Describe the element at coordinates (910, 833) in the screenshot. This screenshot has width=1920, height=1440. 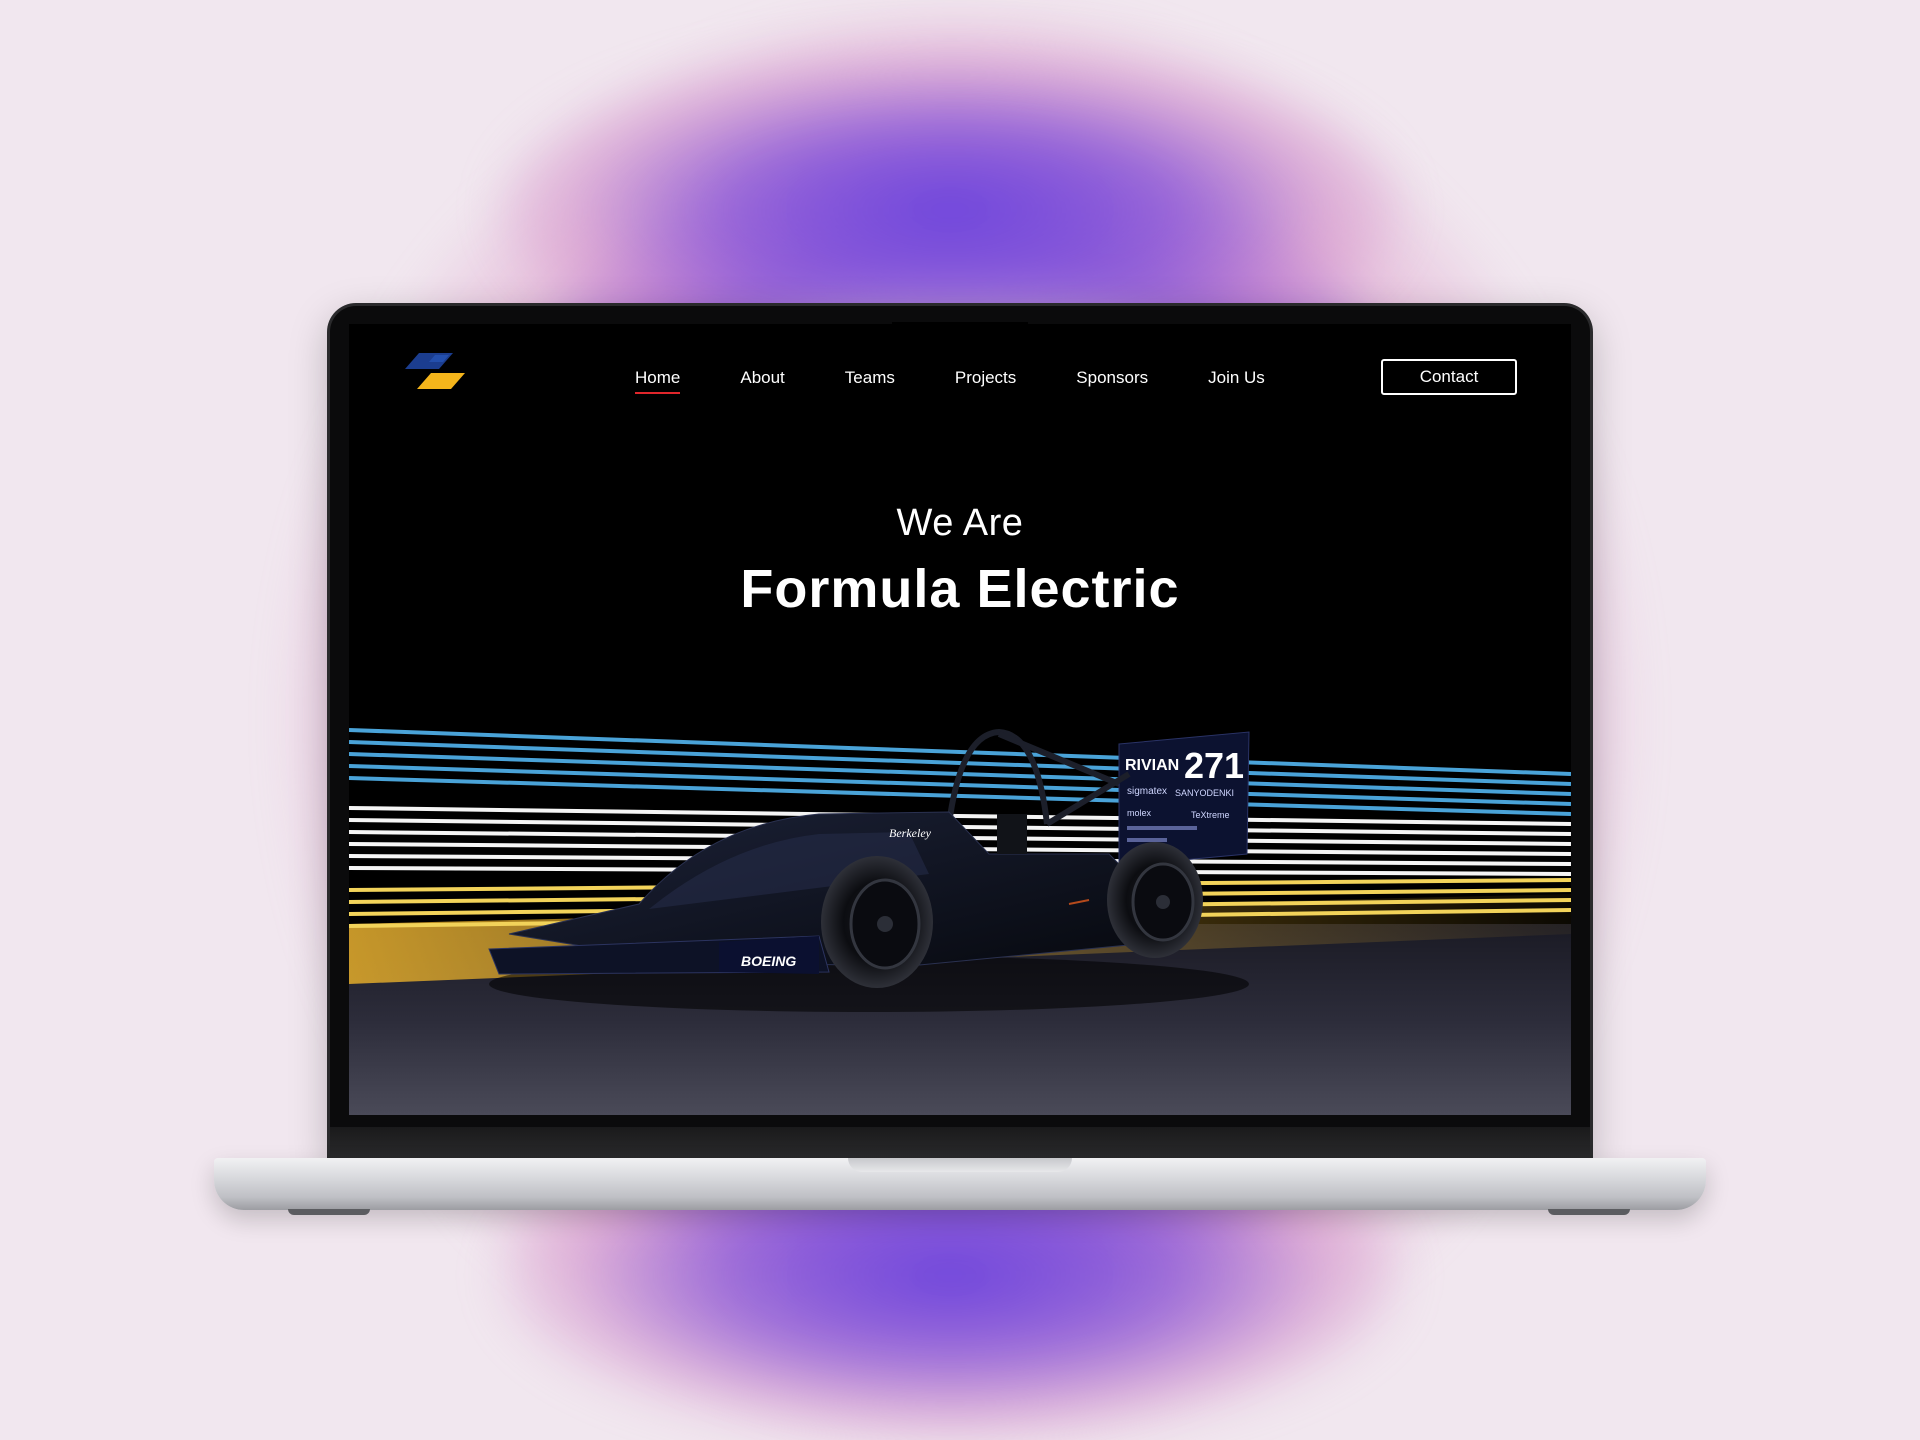
I see `car-sponsor-5: Berkeley` at that location.